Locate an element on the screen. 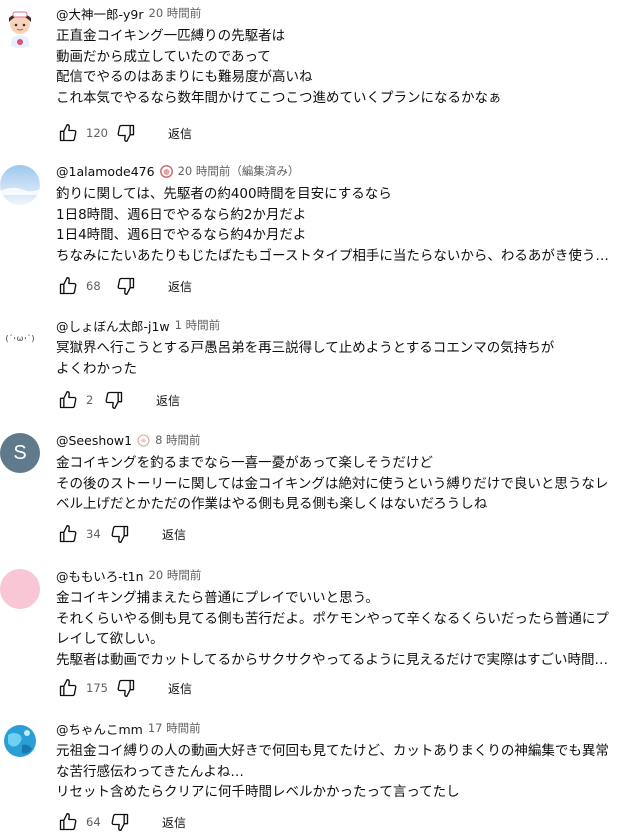 Image resolution: width=622 pixels, height=837 pixels. comment-author: @ももいろ-t1n is located at coordinates (100, 575).